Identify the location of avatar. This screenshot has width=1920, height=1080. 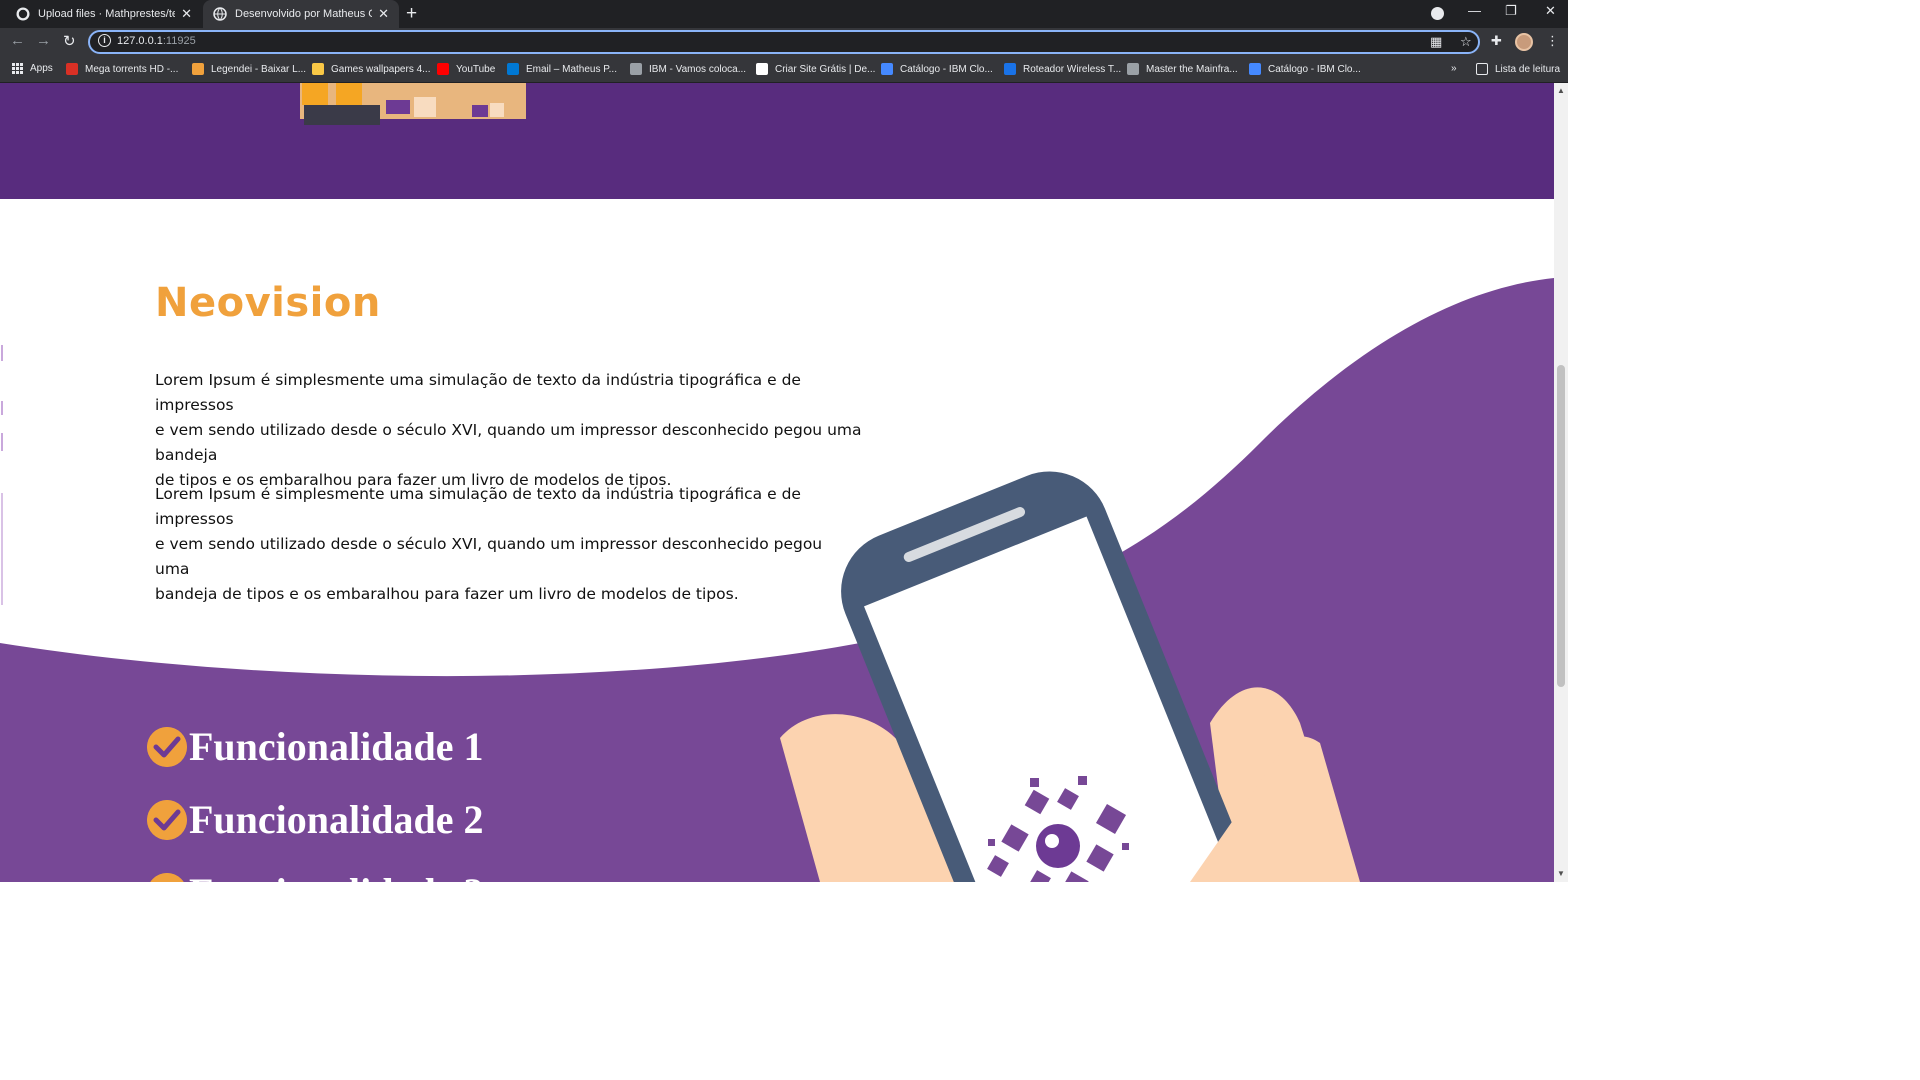
(1524, 42).